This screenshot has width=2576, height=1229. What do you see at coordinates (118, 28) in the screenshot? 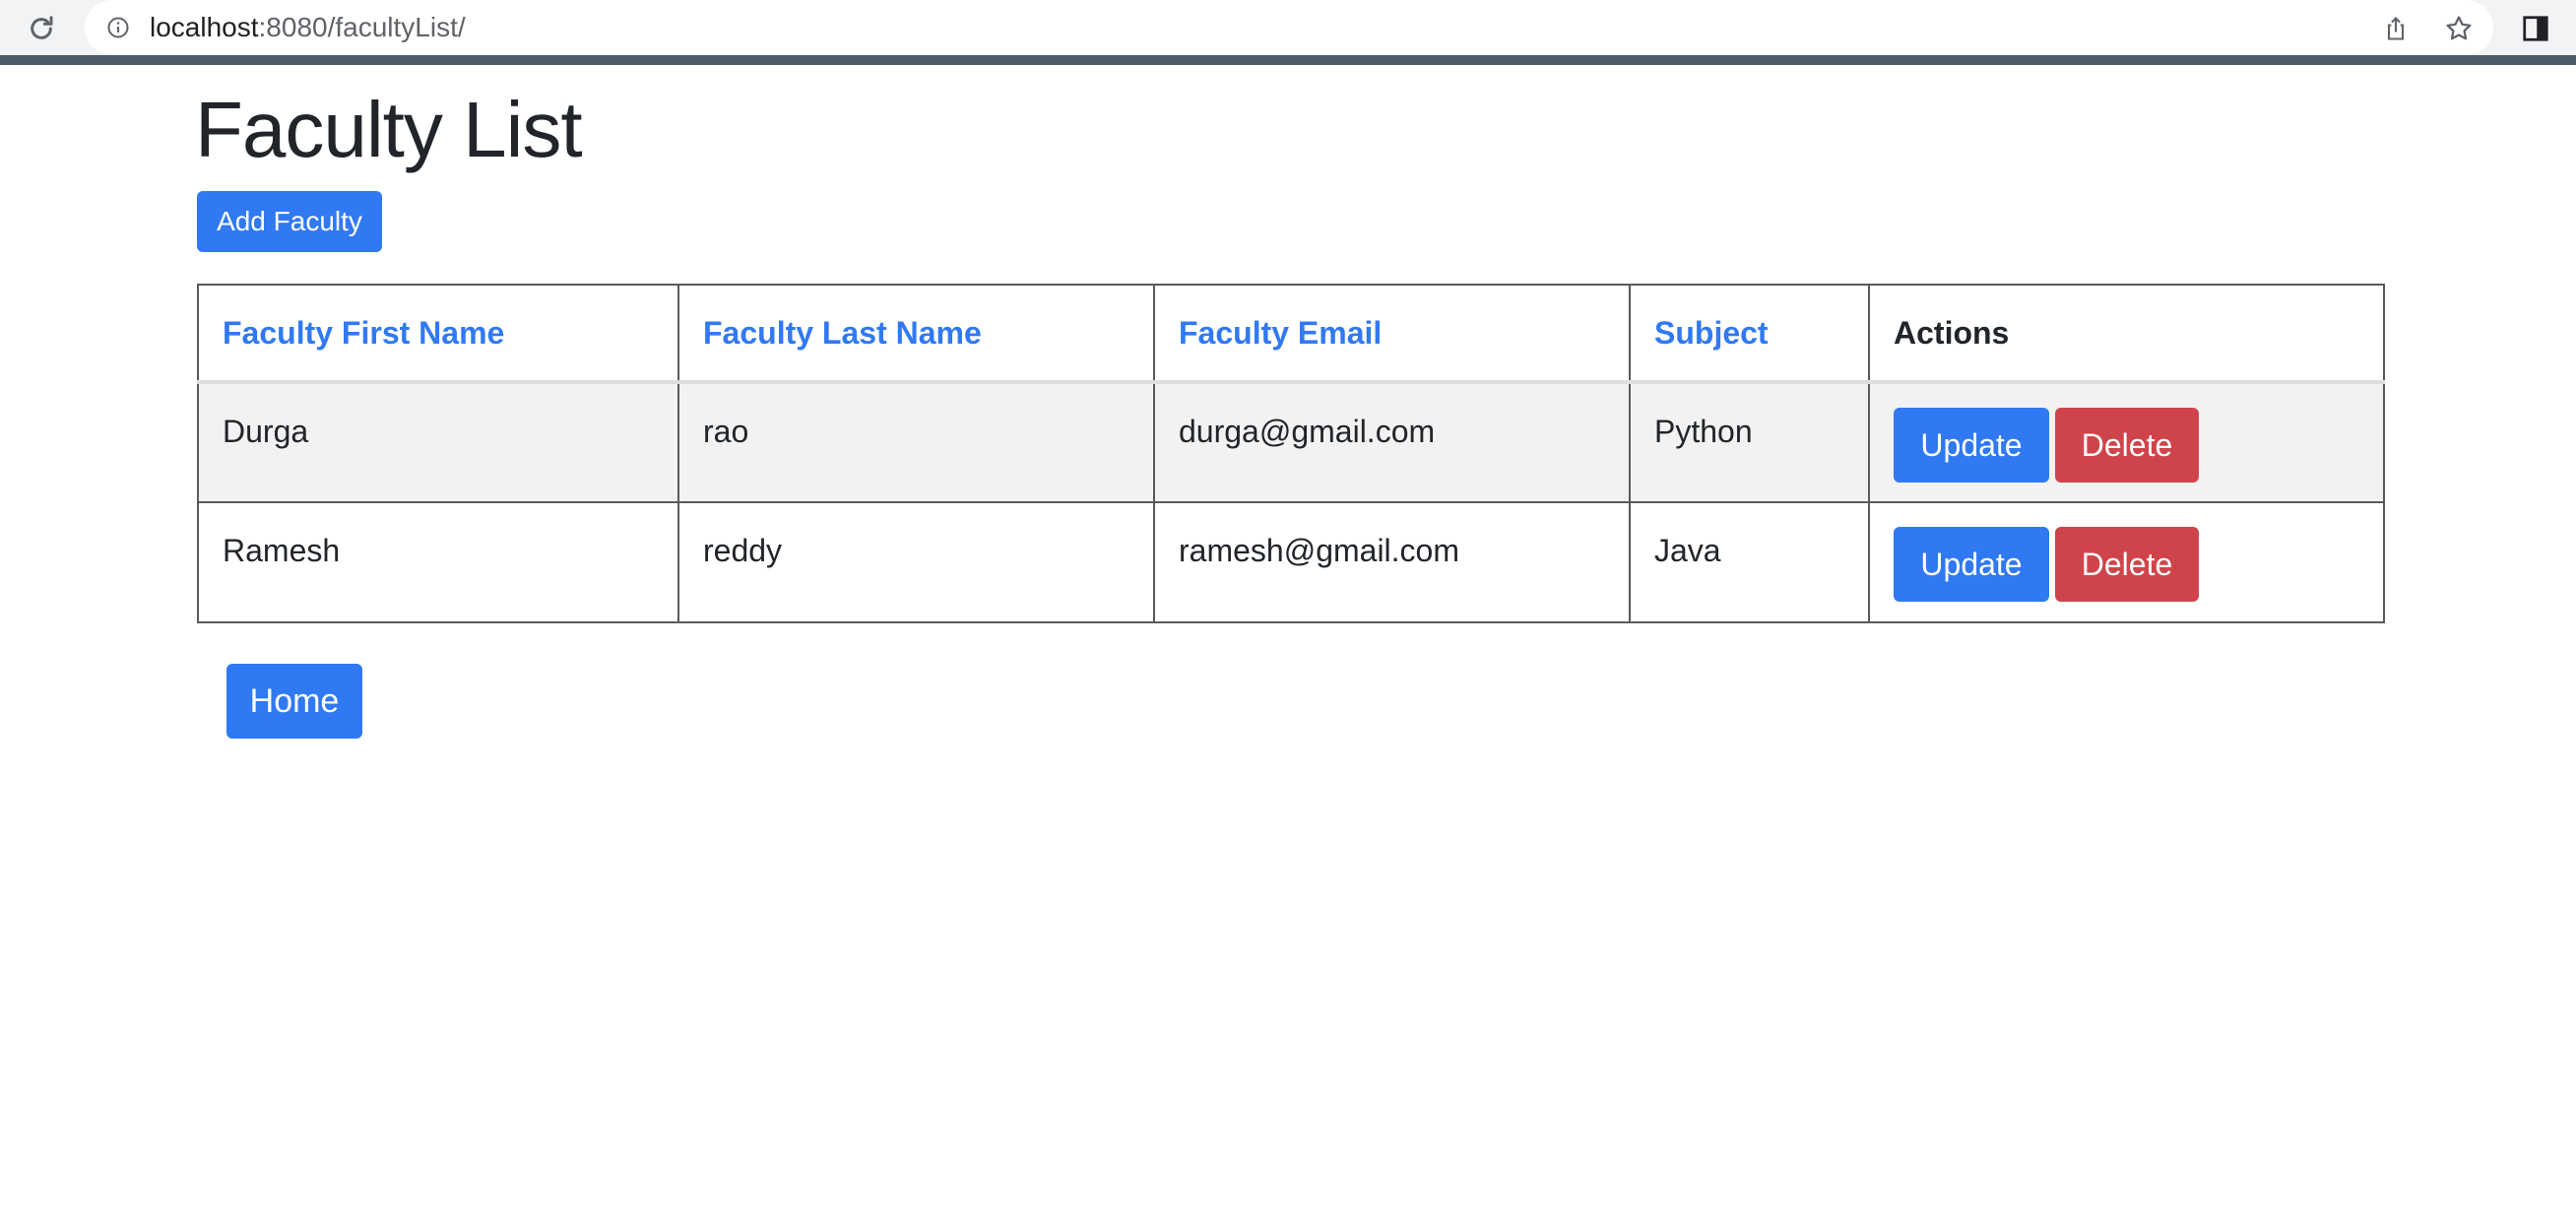
I see `info-icon` at bounding box center [118, 28].